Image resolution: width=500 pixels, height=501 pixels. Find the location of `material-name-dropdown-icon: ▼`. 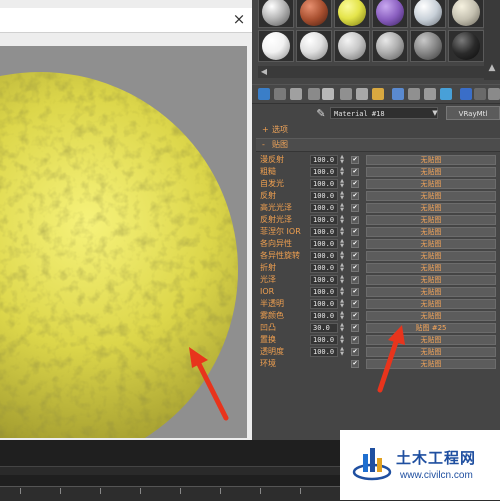

material-name-dropdown-icon: ▼ is located at coordinates (435, 113).